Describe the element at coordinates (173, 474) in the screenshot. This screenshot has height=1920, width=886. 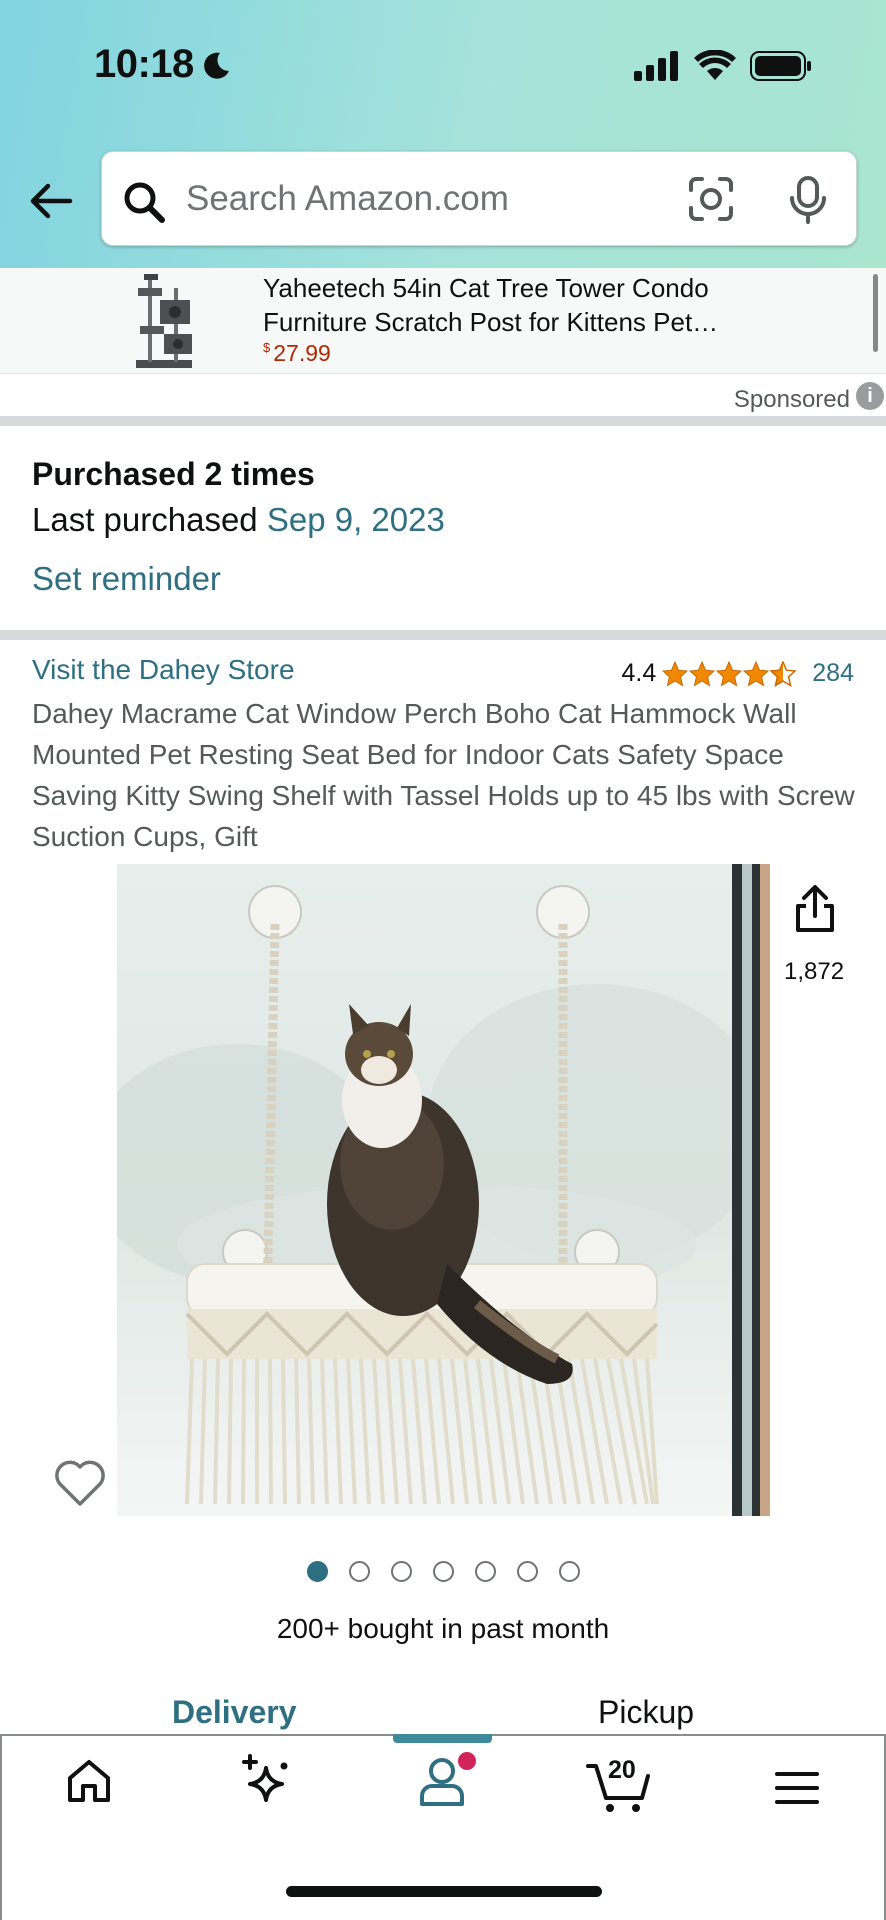
I see `purchased-times: Purchased 2 times` at that location.